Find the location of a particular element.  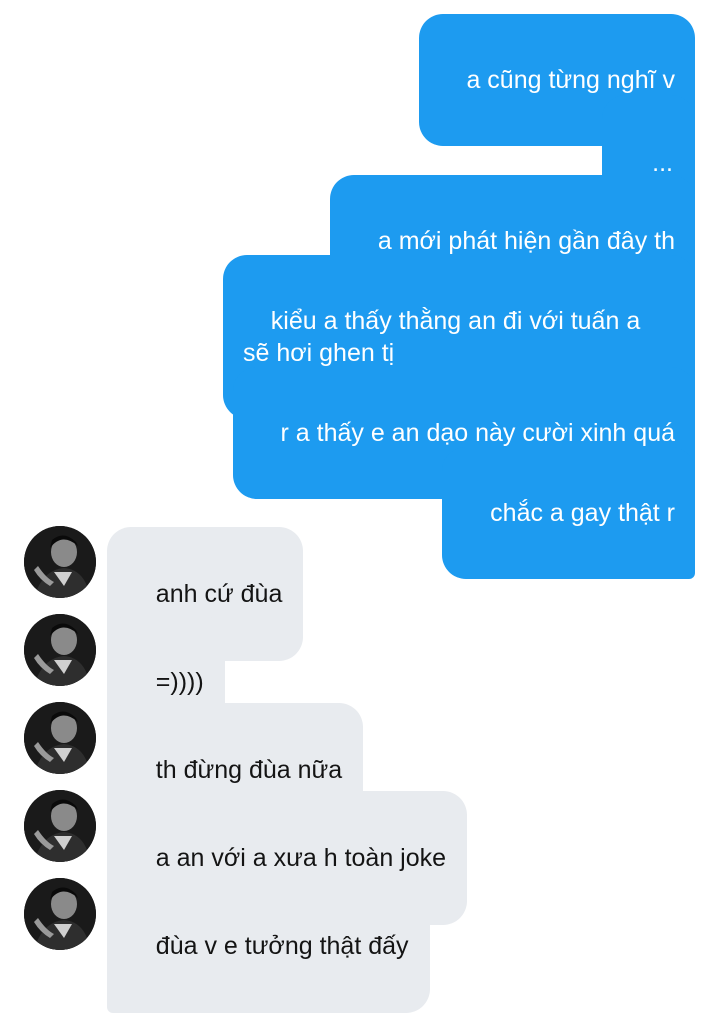

message-text: a cũng từng nghĩ v is located at coordinates (570, 80).